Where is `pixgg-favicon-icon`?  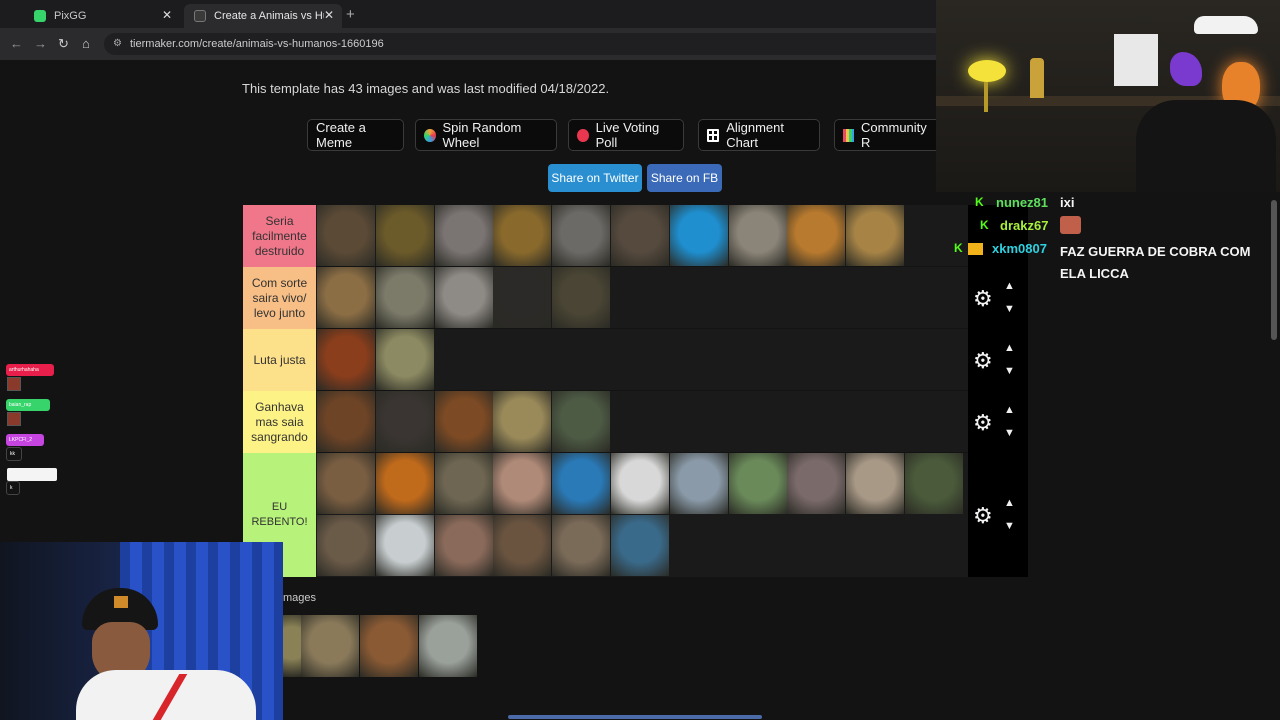
pixgg-favicon-icon is located at coordinates (40, 16).